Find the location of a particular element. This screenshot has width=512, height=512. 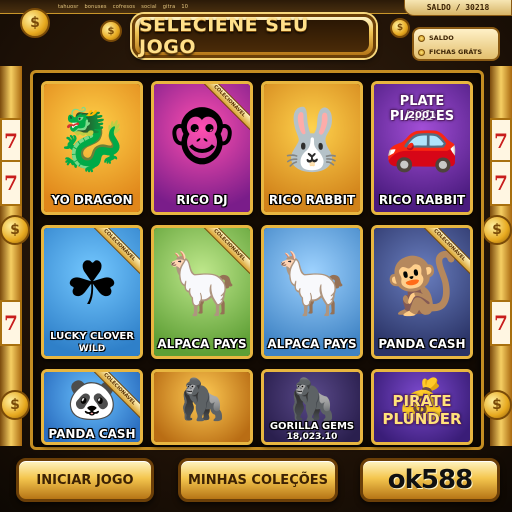

leprechaun-icon: ☘ is located at coordinates (92, 284).